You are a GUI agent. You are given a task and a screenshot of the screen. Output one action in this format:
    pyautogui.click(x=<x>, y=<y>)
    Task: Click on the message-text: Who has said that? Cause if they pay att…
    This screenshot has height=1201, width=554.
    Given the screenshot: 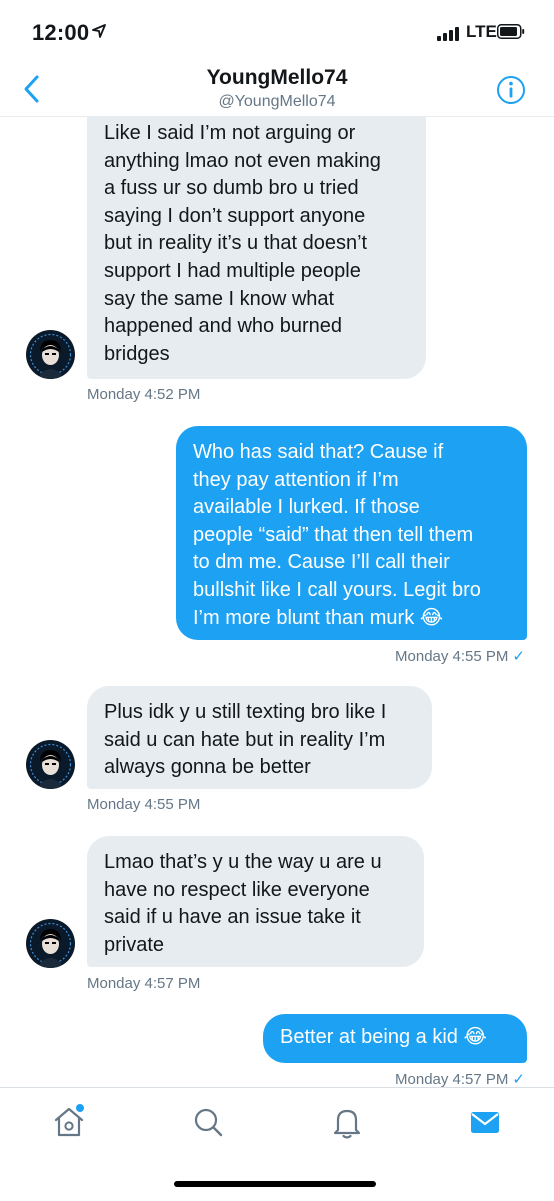 What is the action you would take?
    pyautogui.click(x=337, y=535)
    